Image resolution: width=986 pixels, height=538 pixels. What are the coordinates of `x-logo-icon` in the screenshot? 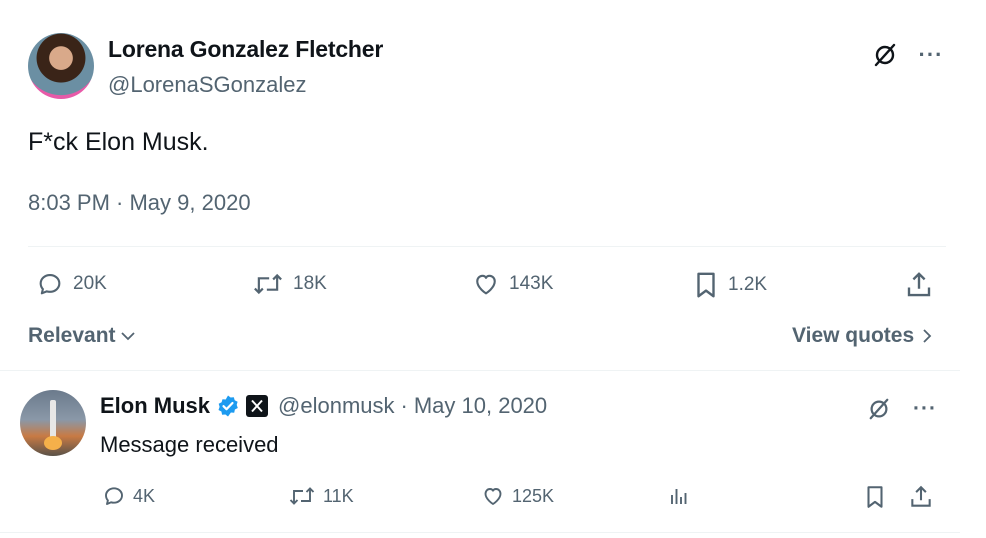 It's located at (257, 406).